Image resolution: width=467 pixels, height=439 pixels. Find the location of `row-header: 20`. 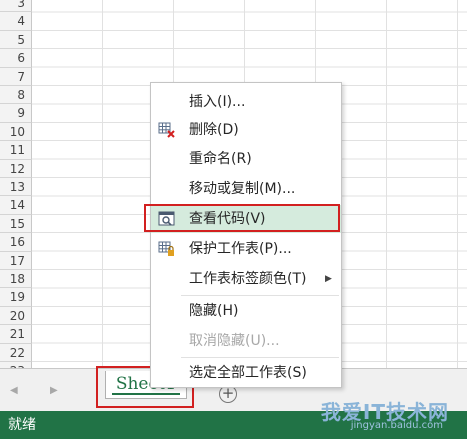

row-header: 20 is located at coordinates (16, 316).